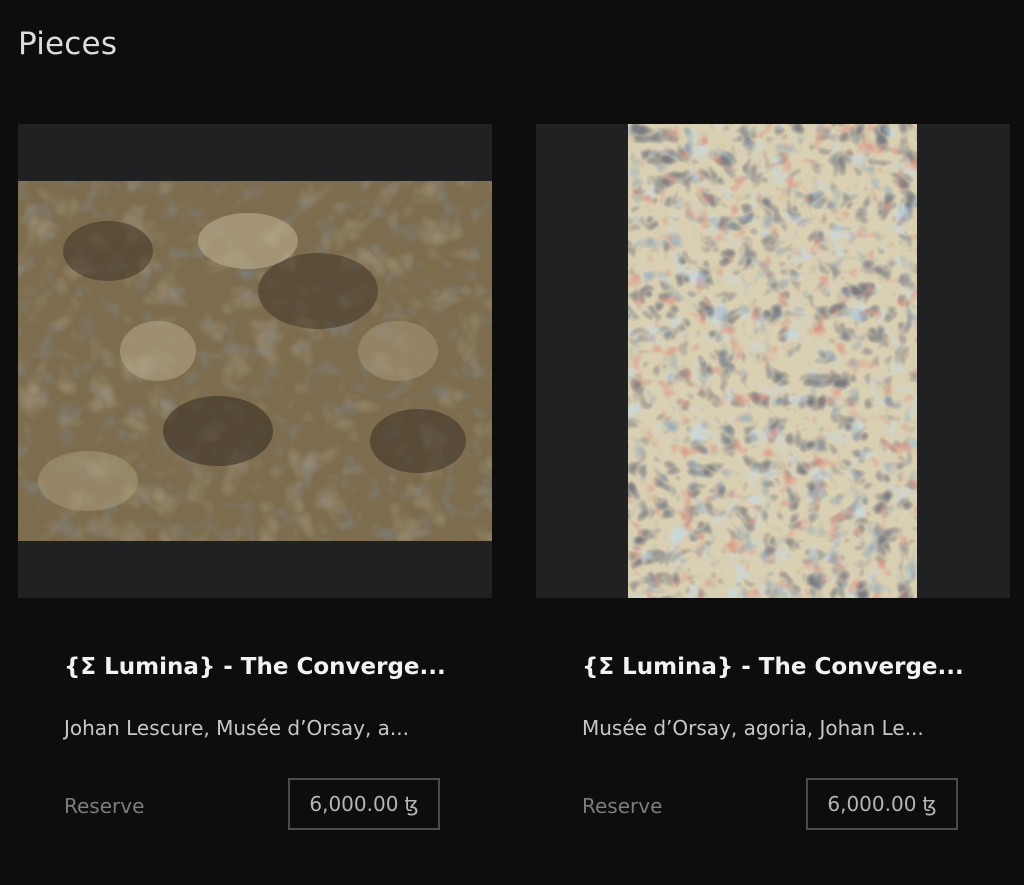  I want to click on page-title: Pieces, so click(68, 44).